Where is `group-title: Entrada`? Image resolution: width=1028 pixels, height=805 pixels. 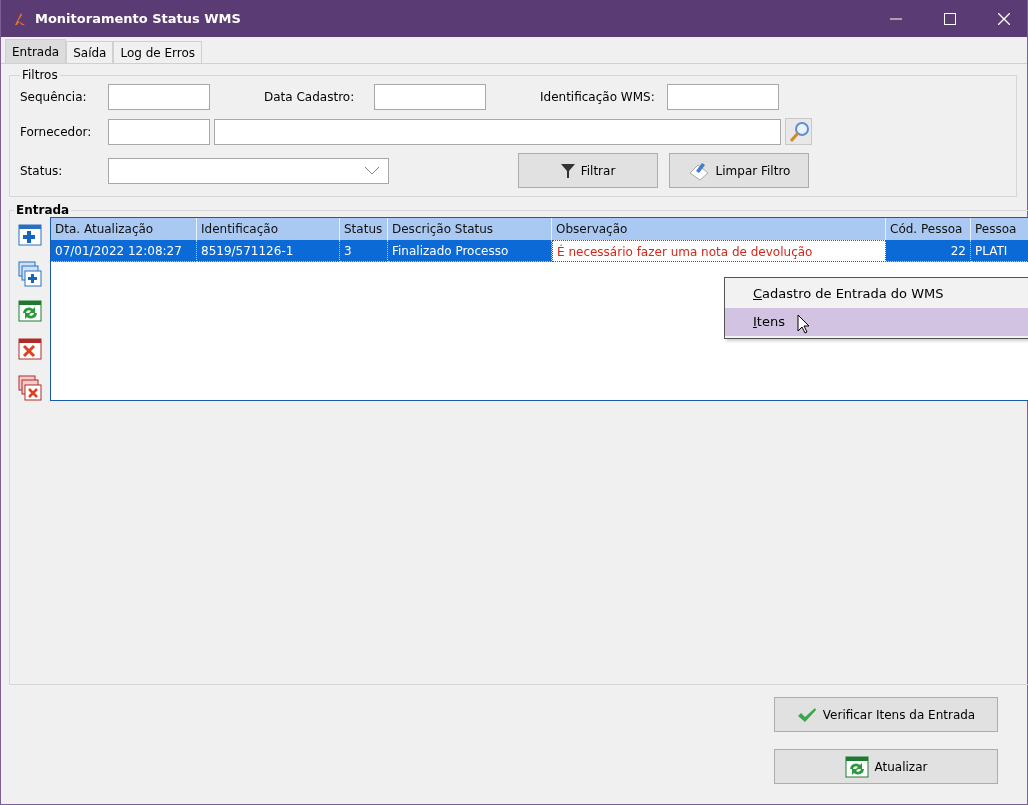 group-title: Entrada is located at coordinates (43, 210).